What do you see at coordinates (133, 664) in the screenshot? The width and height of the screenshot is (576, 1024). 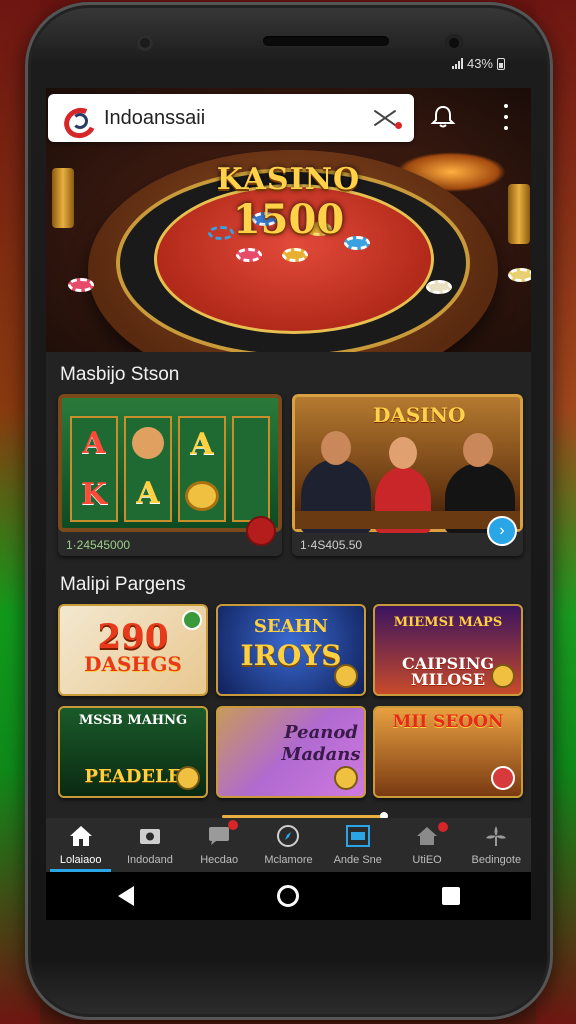 I see `tile-subtitle: DASHGS` at bounding box center [133, 664].